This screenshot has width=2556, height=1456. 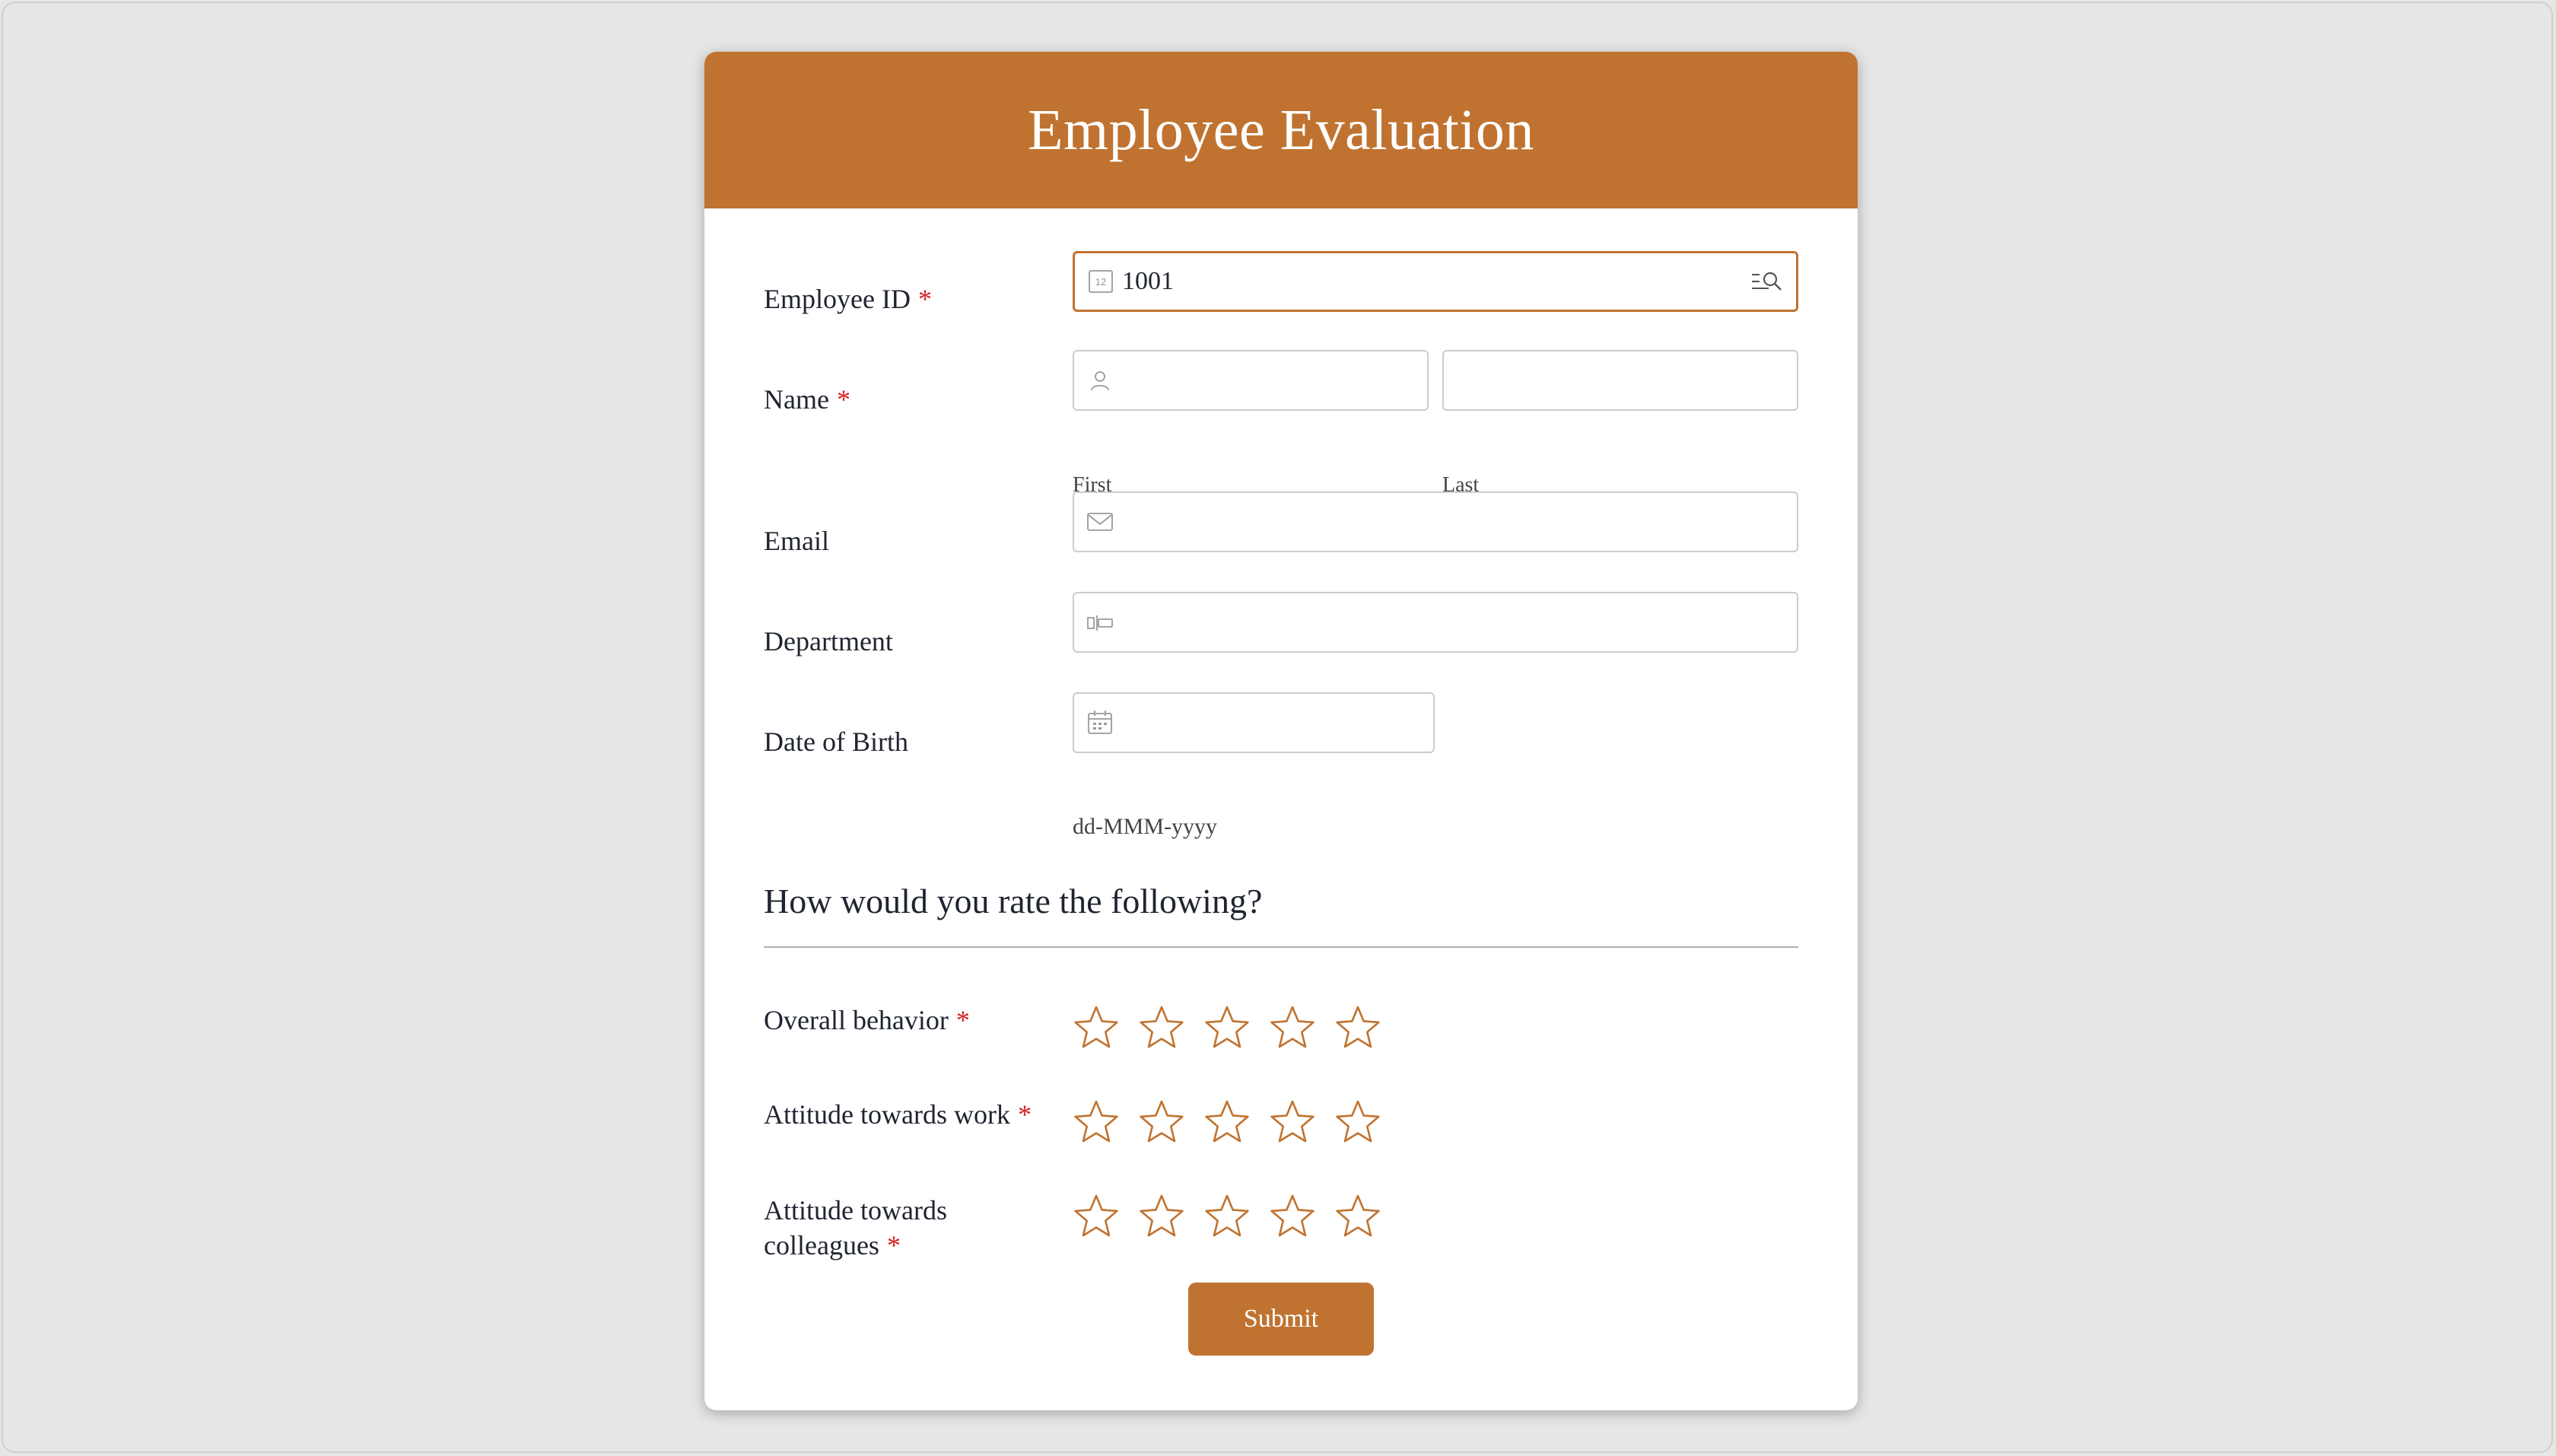 What do you see at coordinates (1100, 722) in the screenshot?
I see `calendar-icon` at bounding box center [1100, 722].